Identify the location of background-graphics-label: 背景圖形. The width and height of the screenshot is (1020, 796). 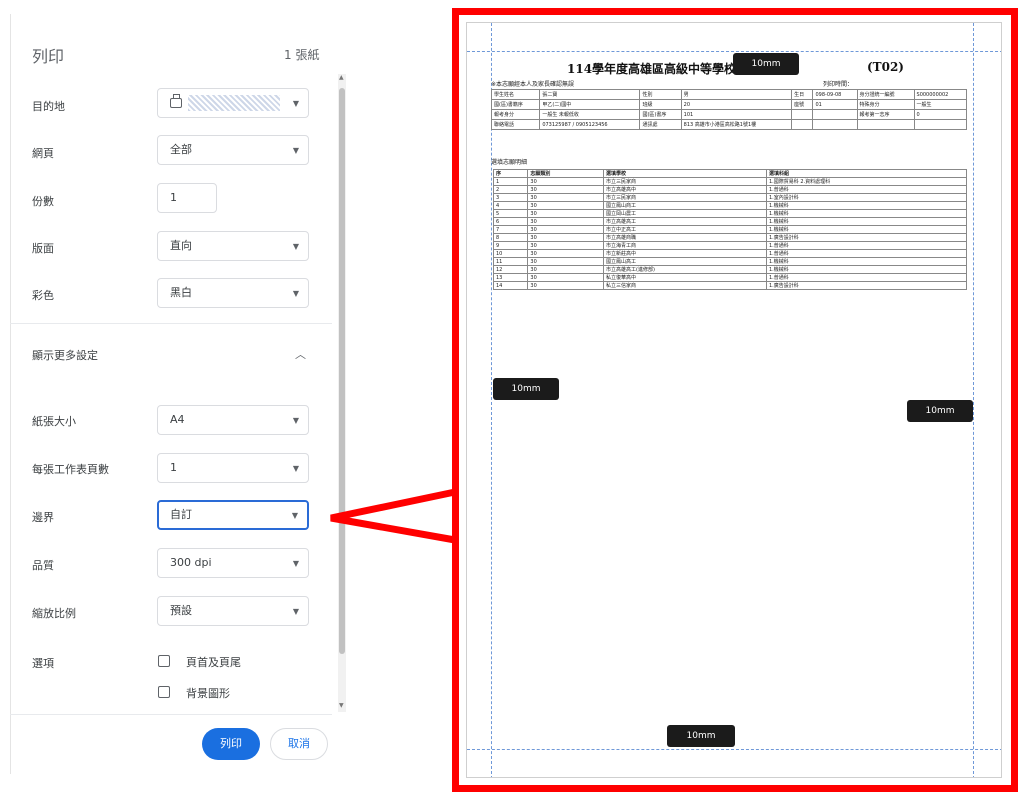
(208, 693).